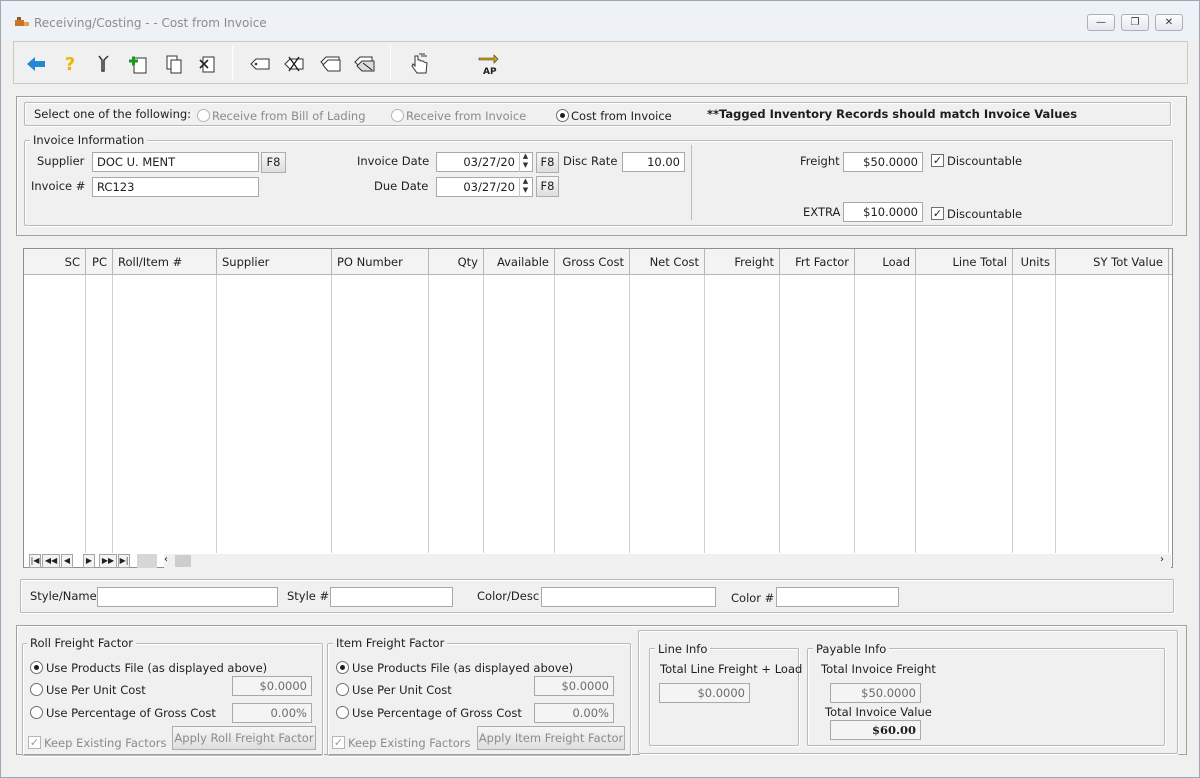 The width and height of the screenshot is (1200, 778). Describe the element at coordinates (330, 64) in the screenshot. I see `tag-list-button` at that location.